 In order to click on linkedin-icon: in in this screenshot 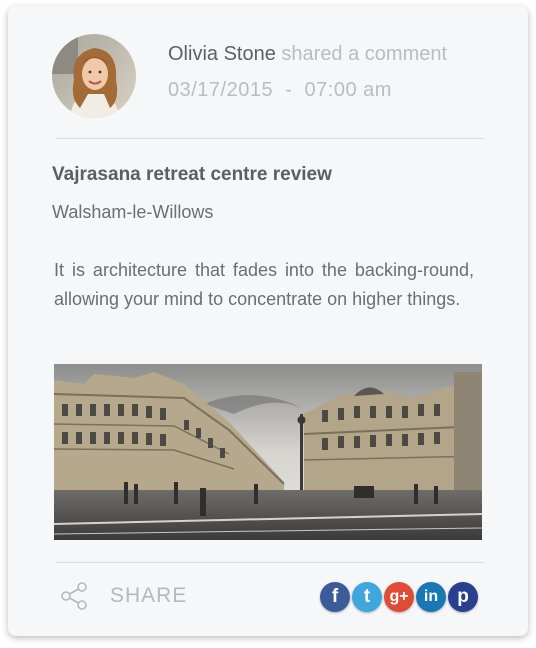, I will do `click(431, 597)`.